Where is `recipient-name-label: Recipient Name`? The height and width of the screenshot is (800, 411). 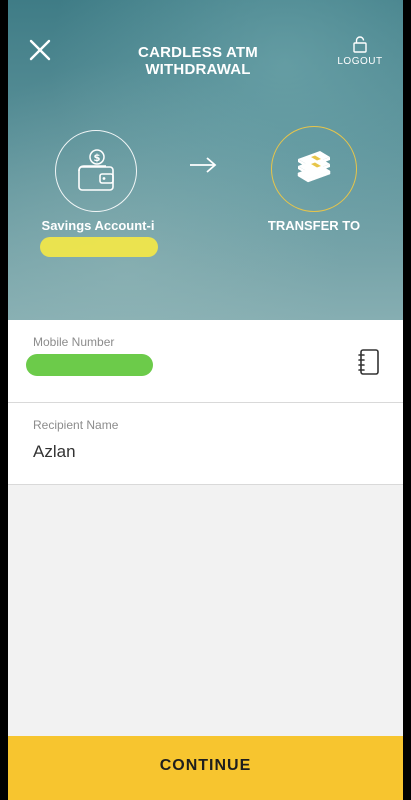
recipient-name-label: Recipient Name is located at coordinates (76, 425).